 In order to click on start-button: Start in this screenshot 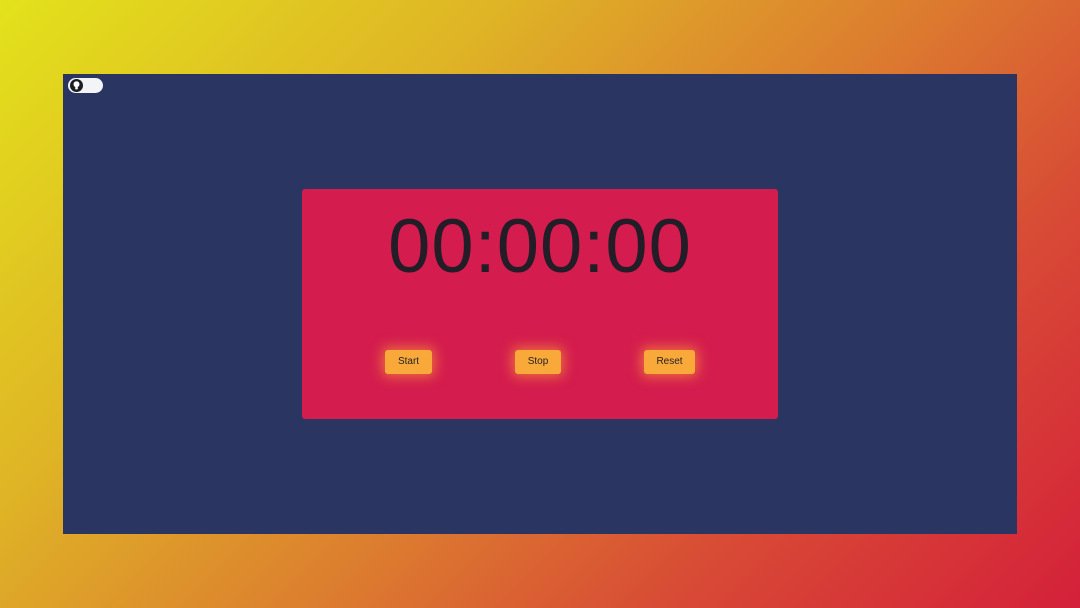, I will do `click(408, 362)`.